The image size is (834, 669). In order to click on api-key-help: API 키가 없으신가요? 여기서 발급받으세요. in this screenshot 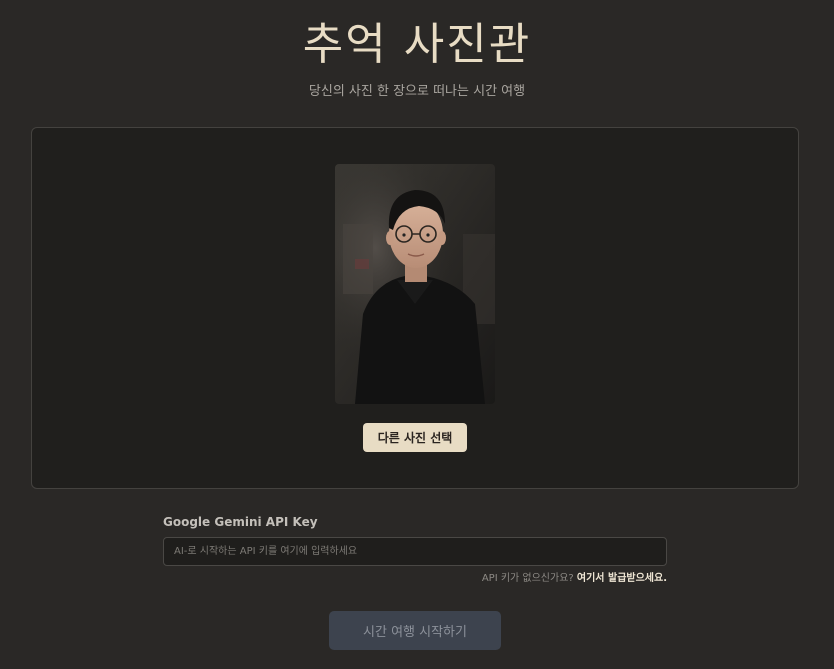, I will do `click(574, 579)`.